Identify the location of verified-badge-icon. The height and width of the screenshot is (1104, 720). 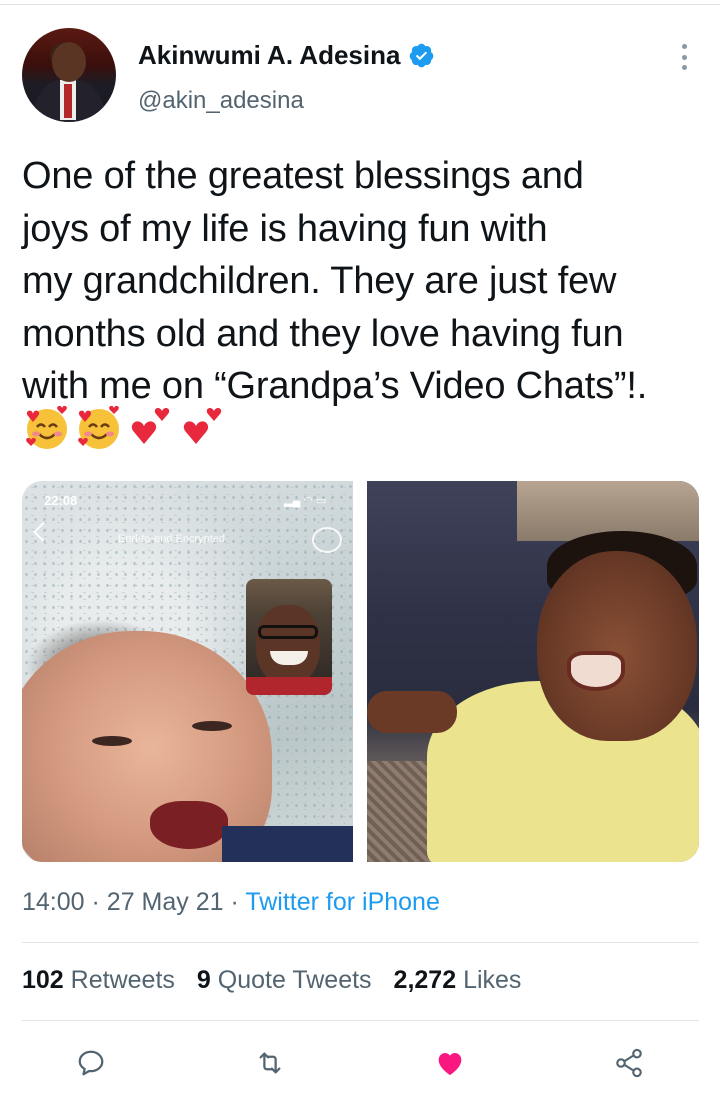
(422, 55).